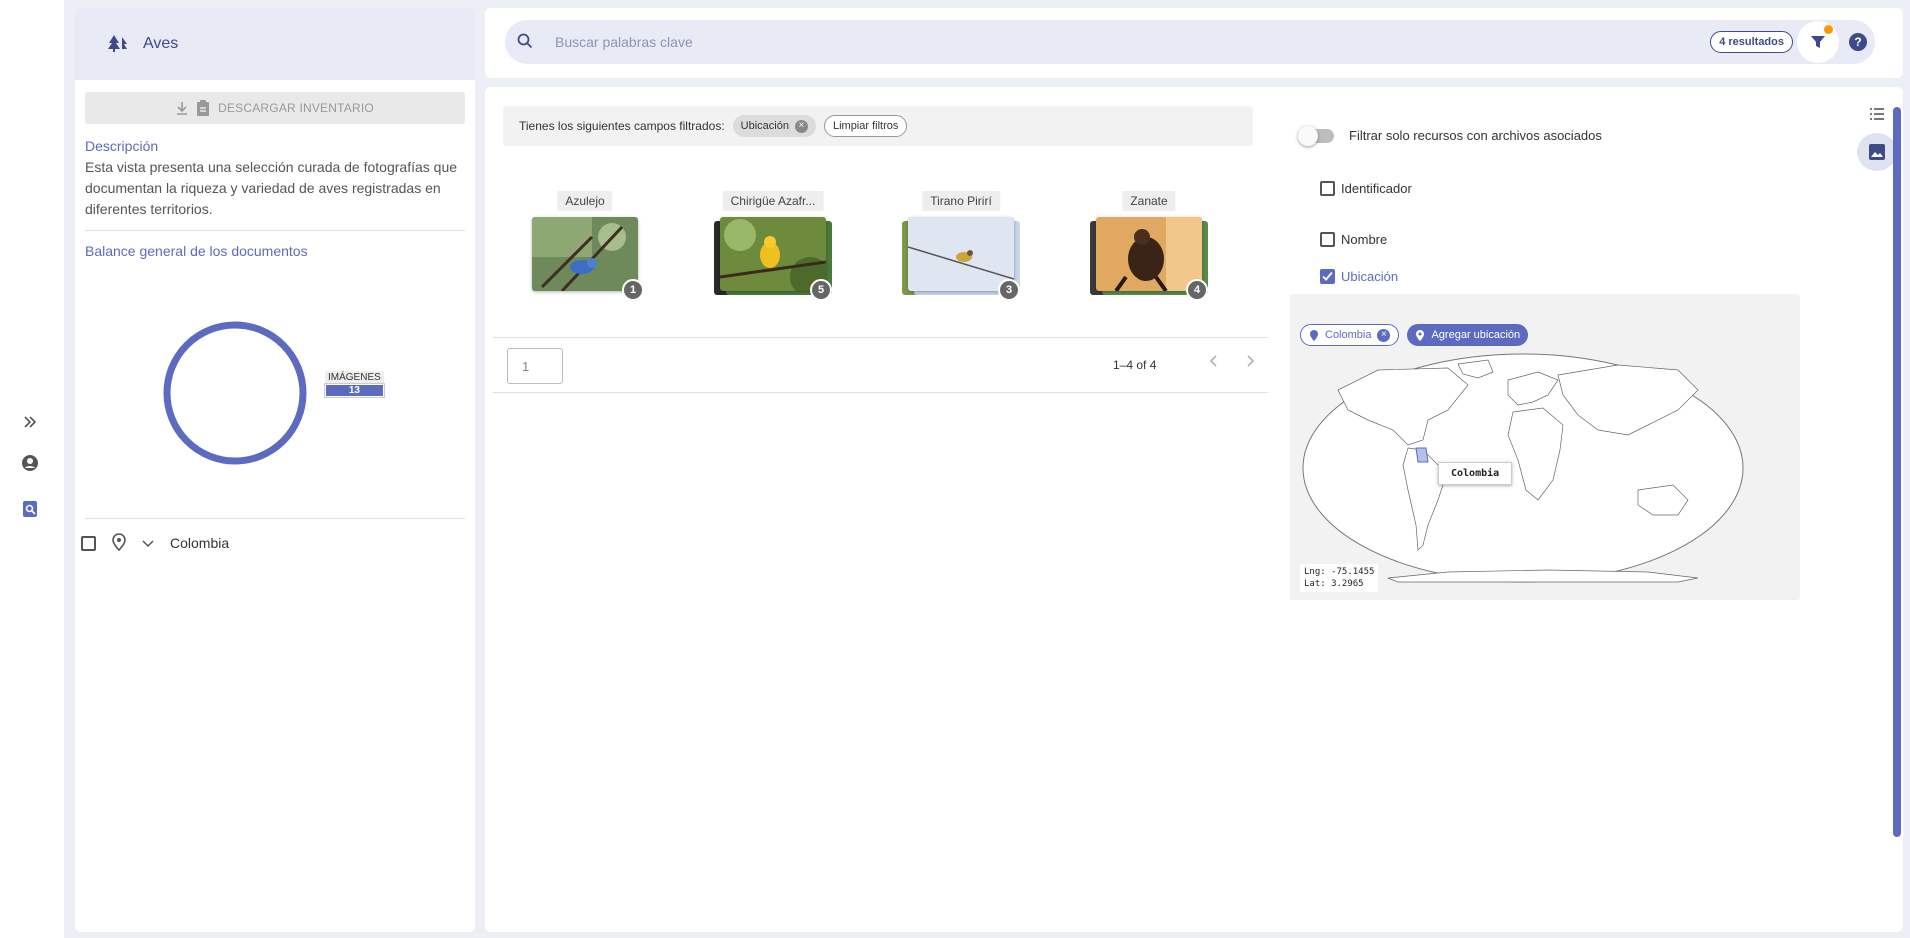 Image resolution: width=1910 pixels, height=938 pixels. Describe the element at coordinates (1858, 42) in the screenshot. I see `help-icon: ?` at that location.